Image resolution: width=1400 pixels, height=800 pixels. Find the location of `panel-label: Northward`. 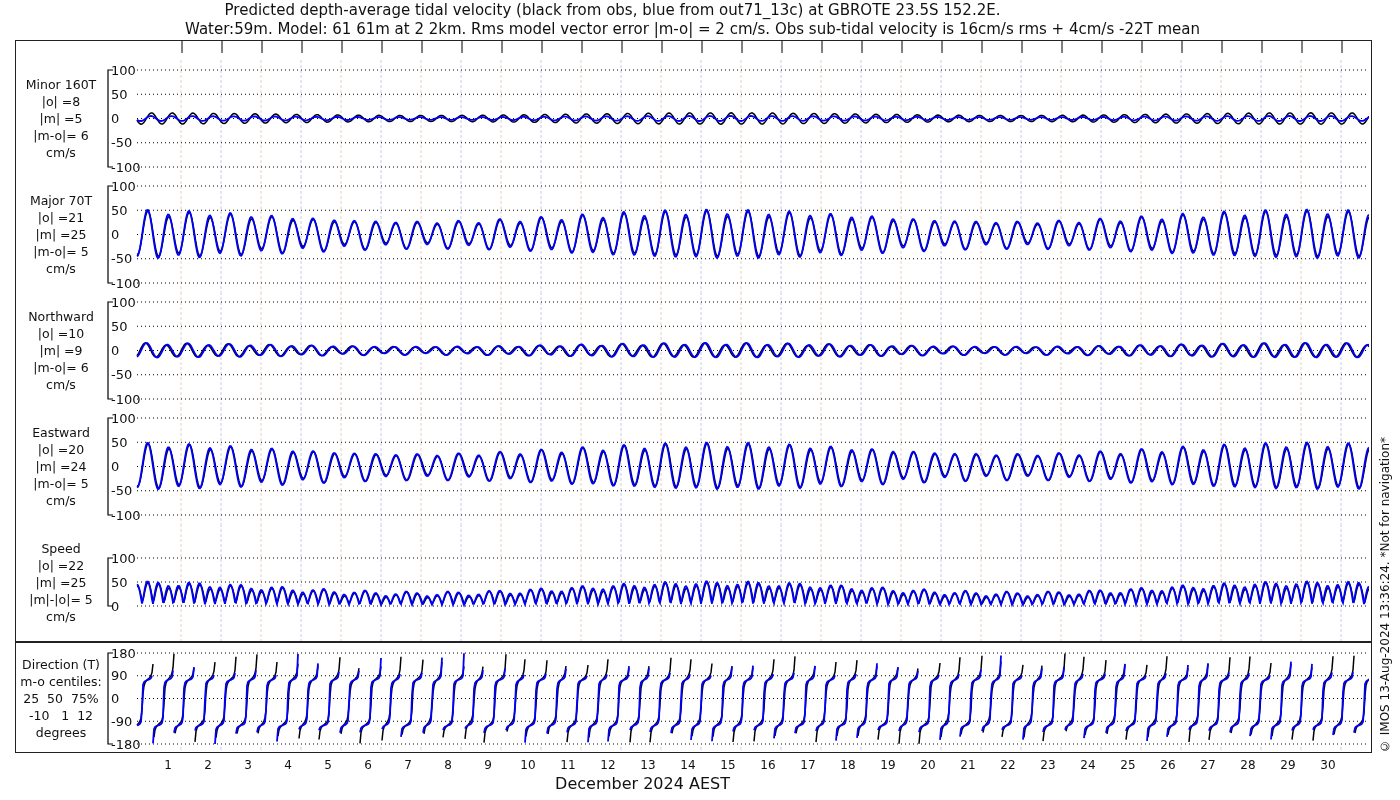

panel-label: Northward is located at coordinates (61, 316).